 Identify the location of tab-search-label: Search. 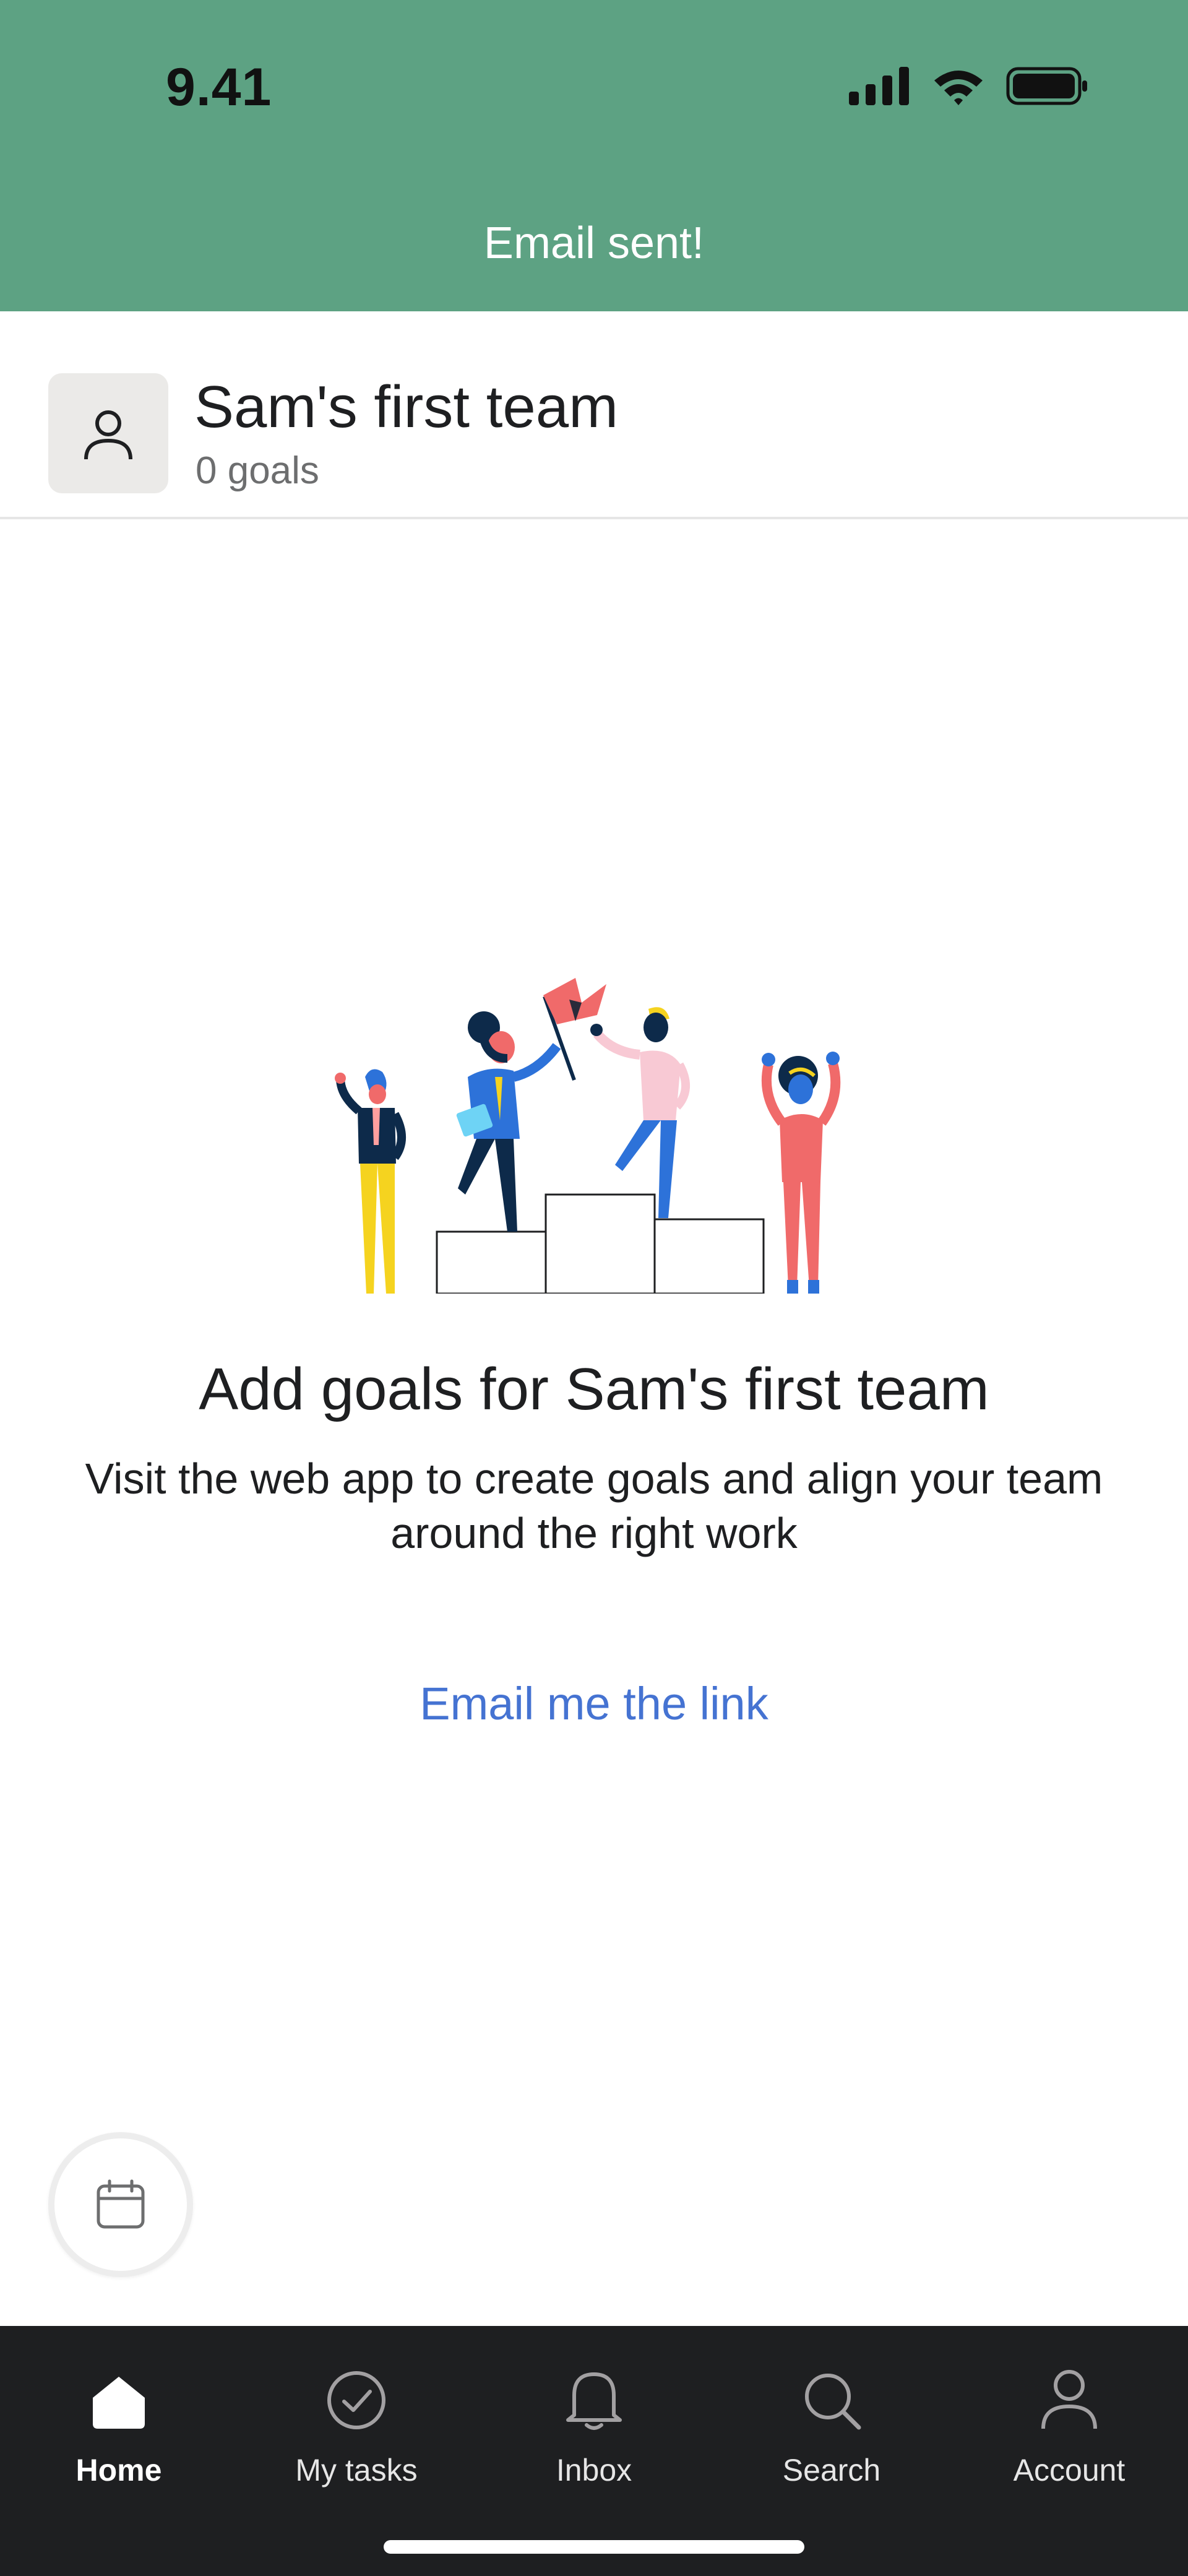
(831, 2470).